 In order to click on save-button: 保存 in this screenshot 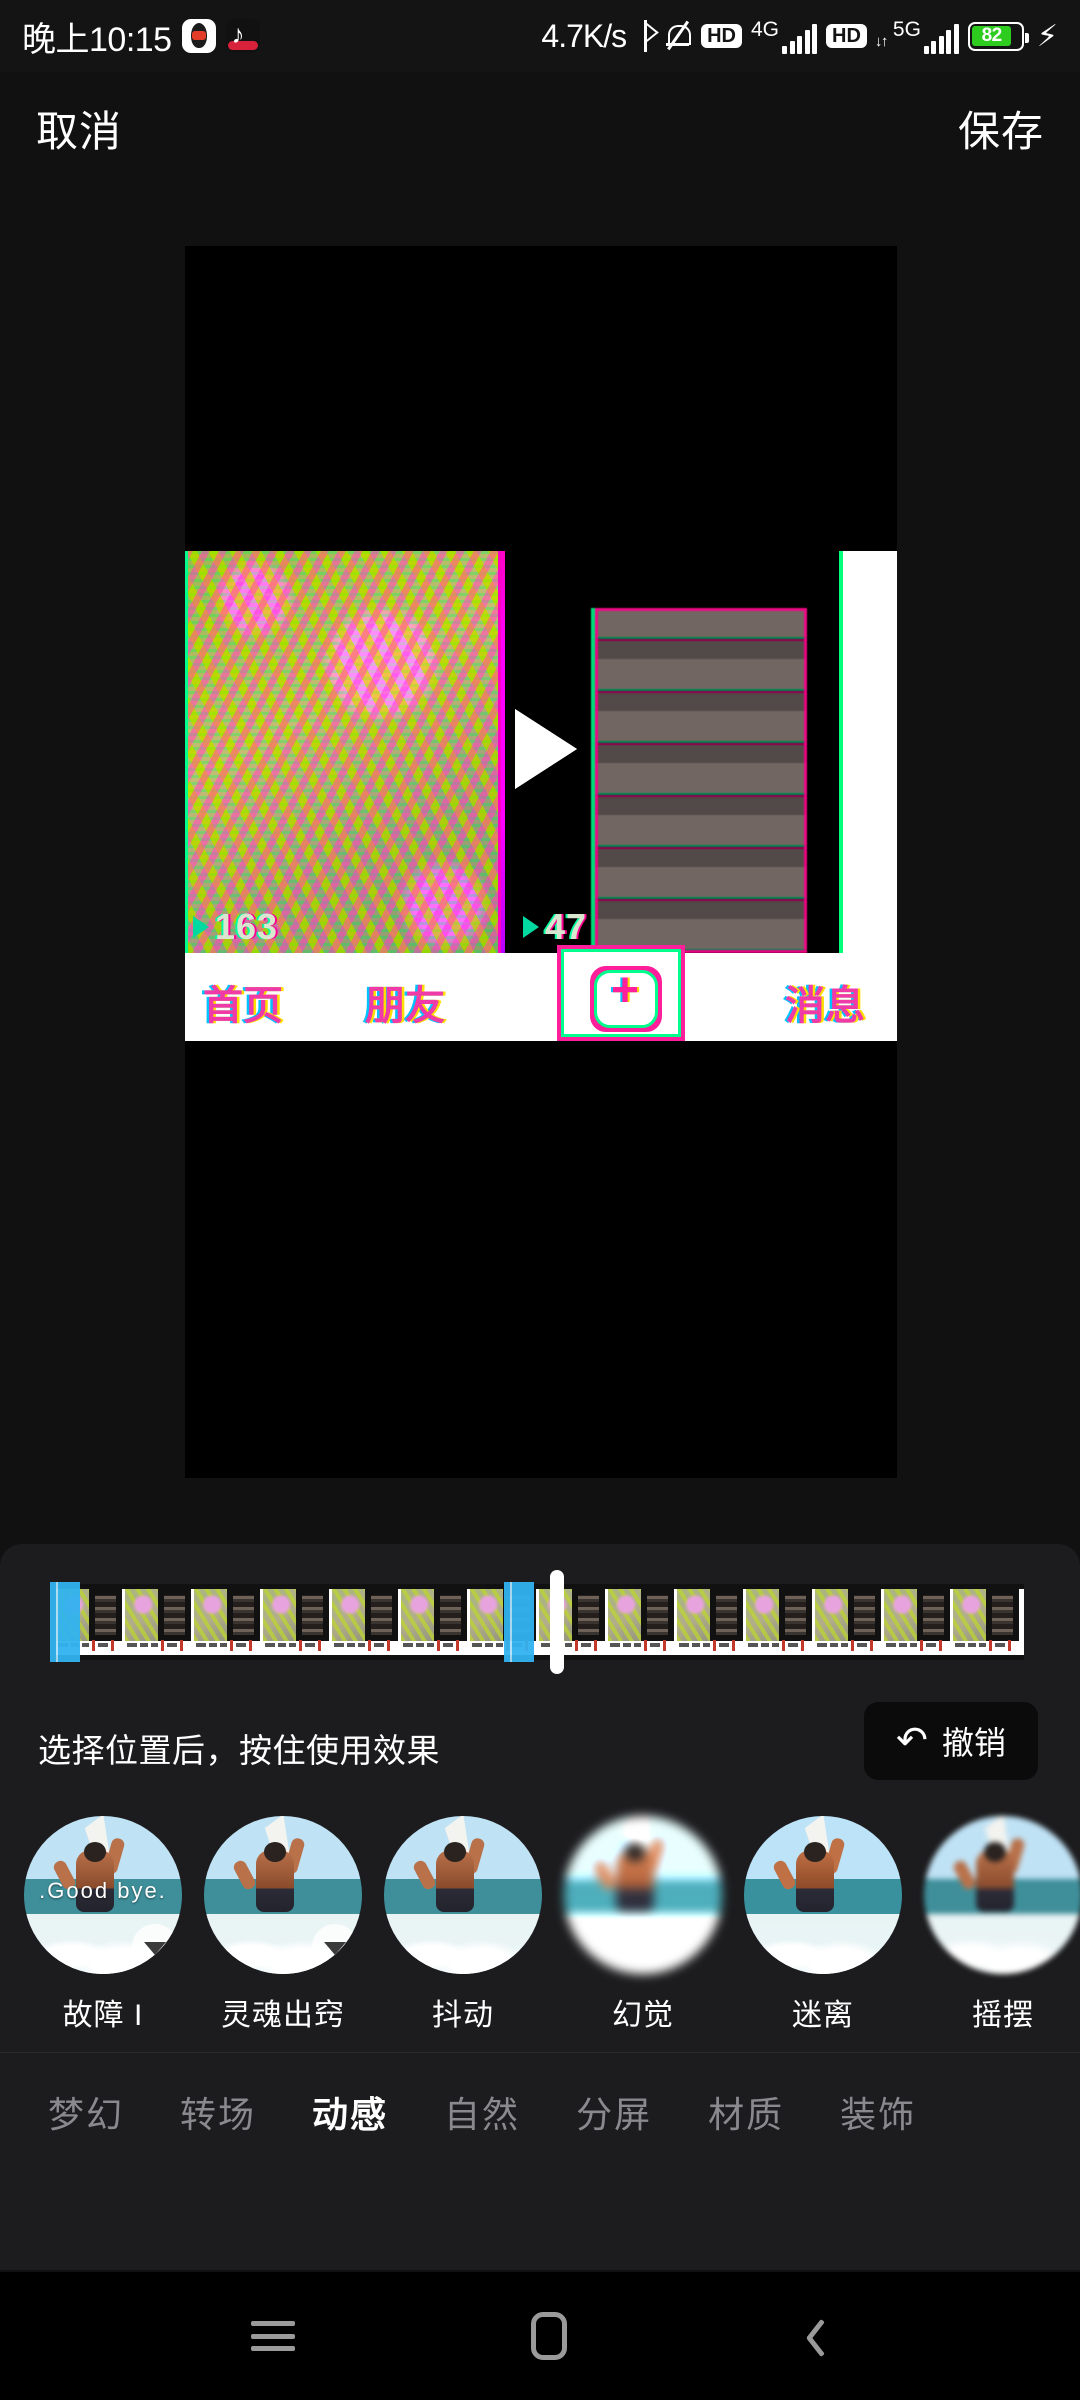, I will do `click(1001, 128)`.